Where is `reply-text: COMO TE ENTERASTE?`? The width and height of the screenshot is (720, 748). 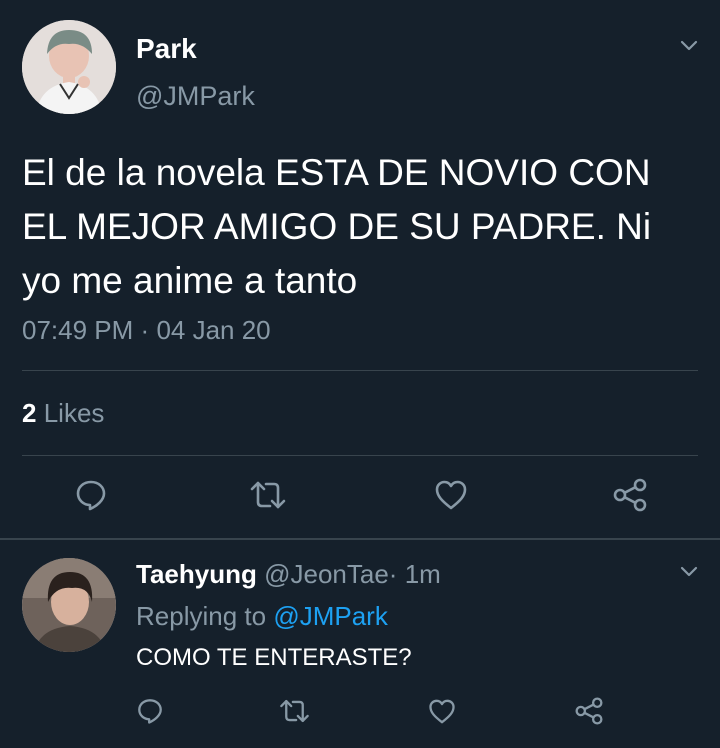
reply-text: COMO TE ENTERASTE? is located at coordinates (274, 657).